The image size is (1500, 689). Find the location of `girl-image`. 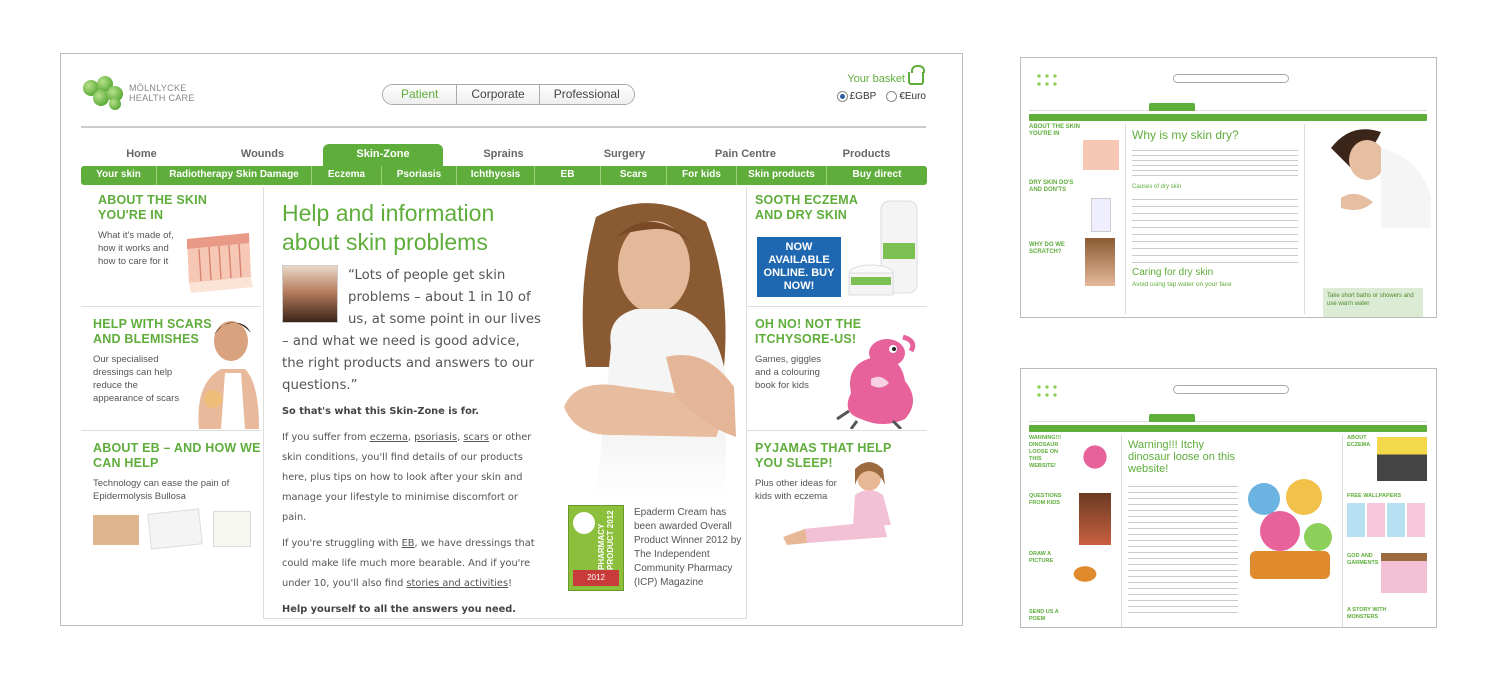

girl-image is located at coordinates (1100, 262).